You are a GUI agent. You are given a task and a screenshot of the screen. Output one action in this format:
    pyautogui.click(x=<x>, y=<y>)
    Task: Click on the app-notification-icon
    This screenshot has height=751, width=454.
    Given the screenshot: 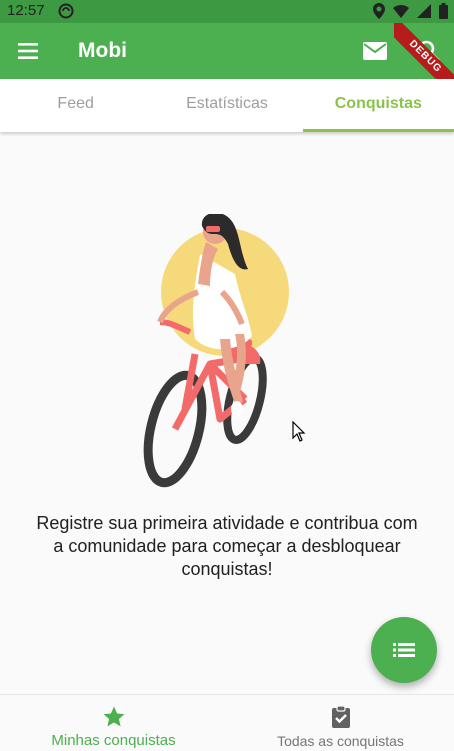 What is the action you would take?
    pyautogui.click(x=66, y=13)
    